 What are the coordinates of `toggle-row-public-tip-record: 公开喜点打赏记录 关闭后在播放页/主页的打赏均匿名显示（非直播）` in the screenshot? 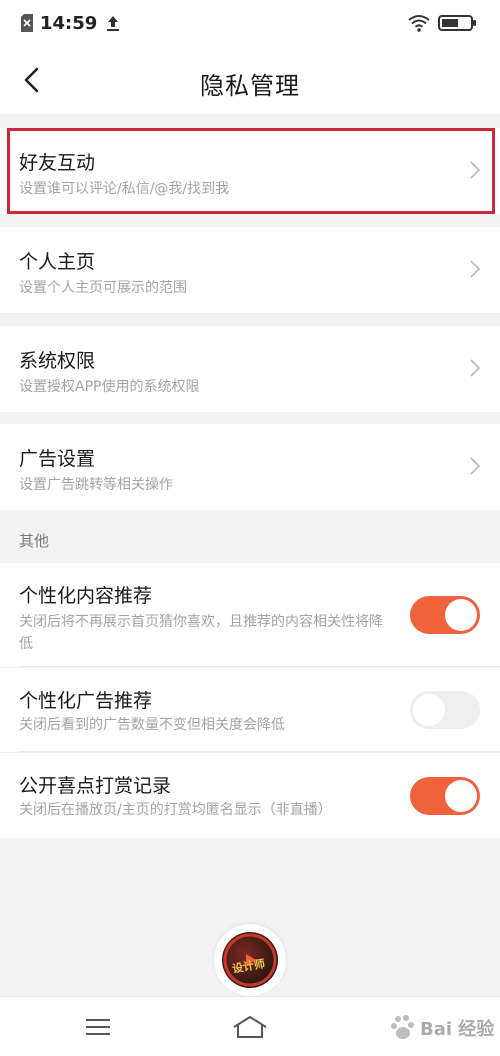 It's located at (250, 795).